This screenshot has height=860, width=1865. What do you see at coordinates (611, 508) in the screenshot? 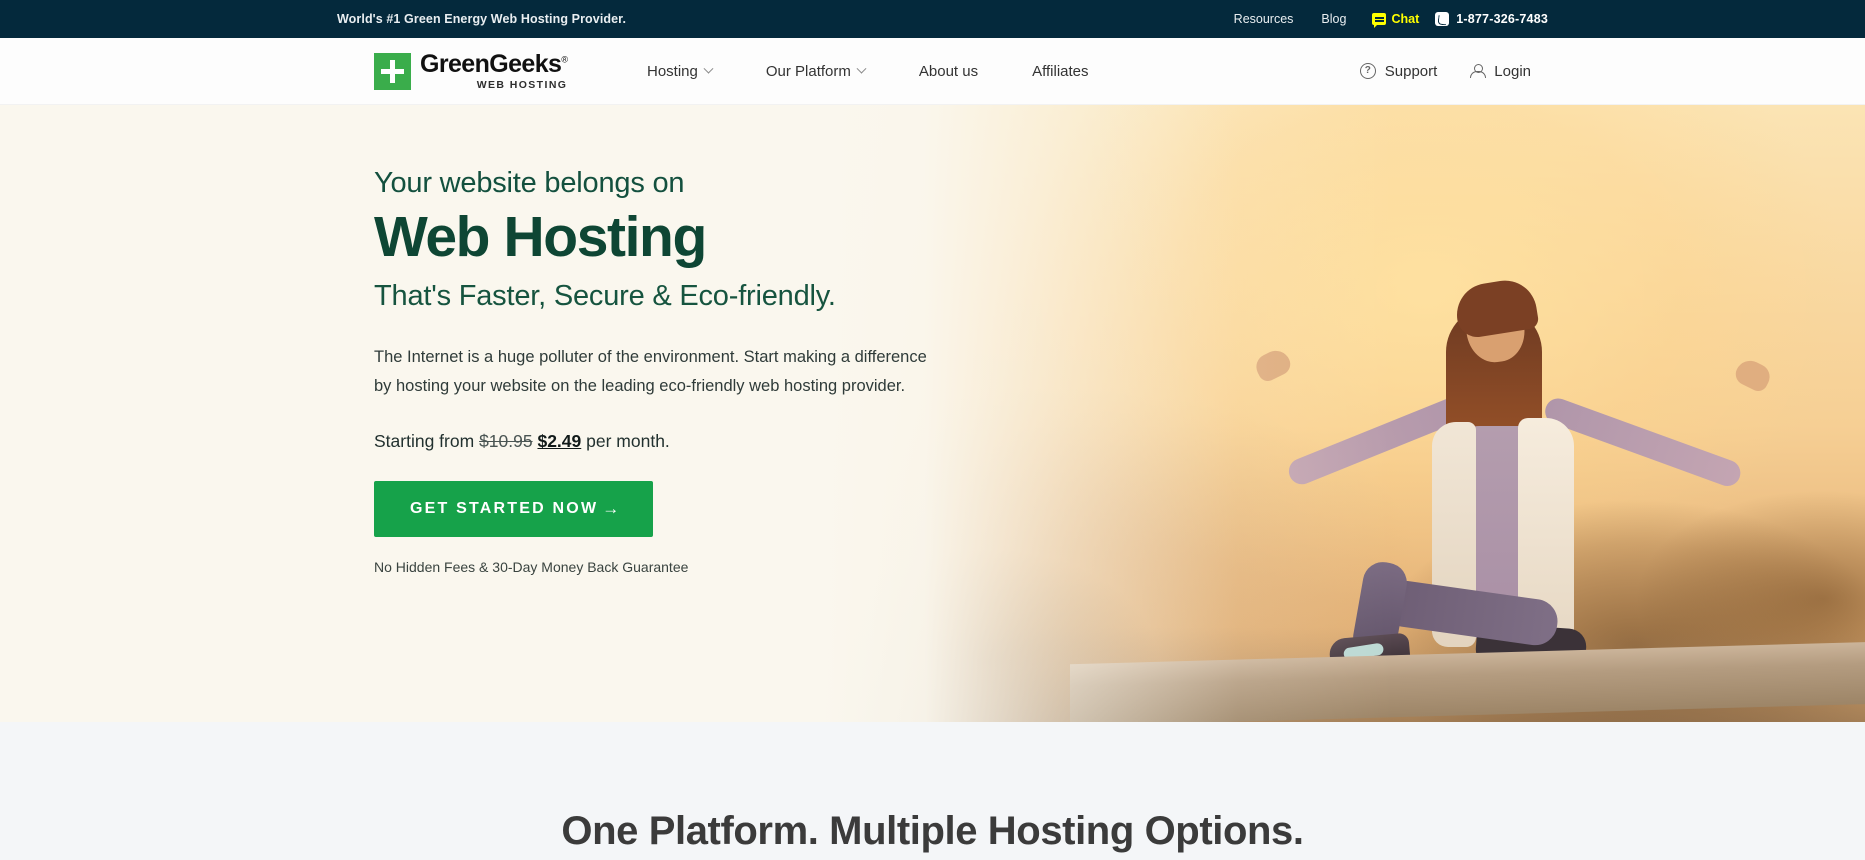
I see `arrow-right-icon: →` at bounding box center [611, 508].